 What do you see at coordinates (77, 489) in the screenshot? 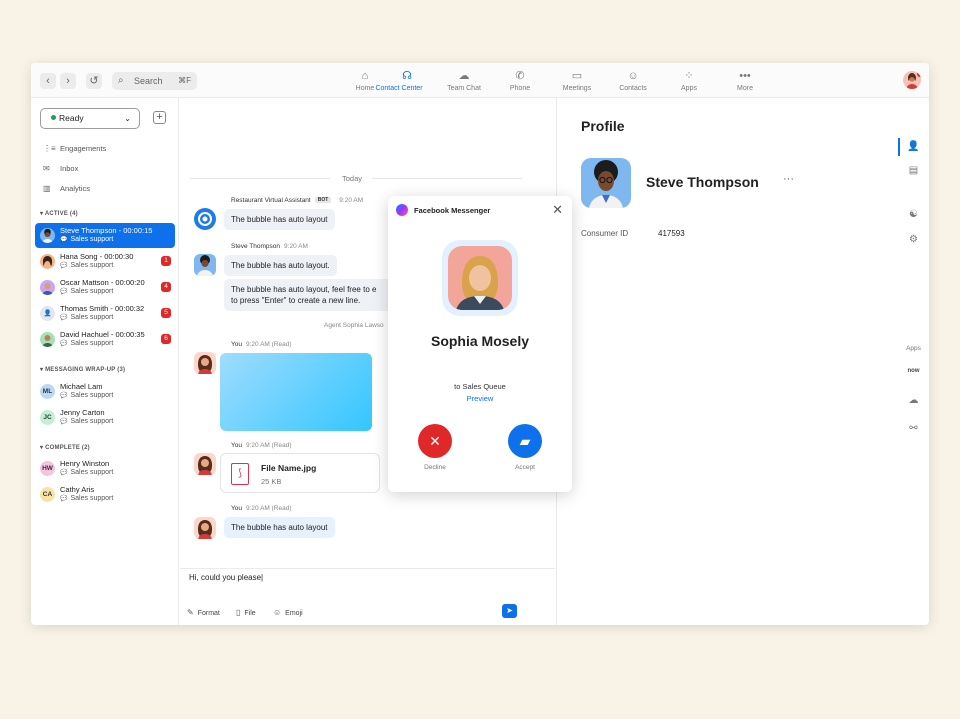
I see `conversation-name: Cathy Aris` at bounding box center [77, 489].